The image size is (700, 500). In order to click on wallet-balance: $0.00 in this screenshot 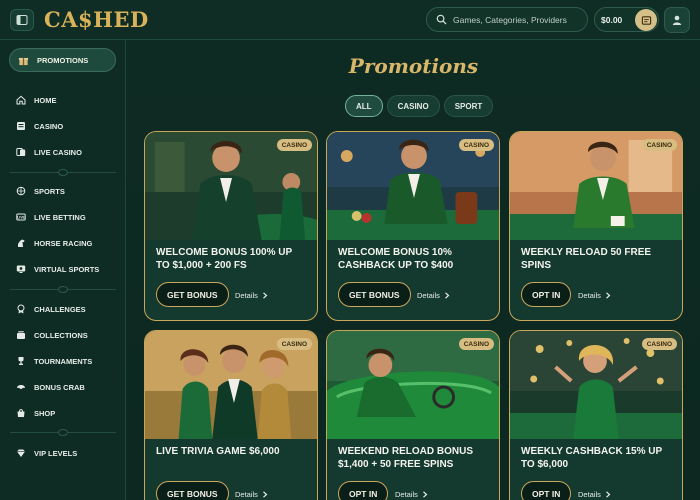, I will do `click(626, 19)`.